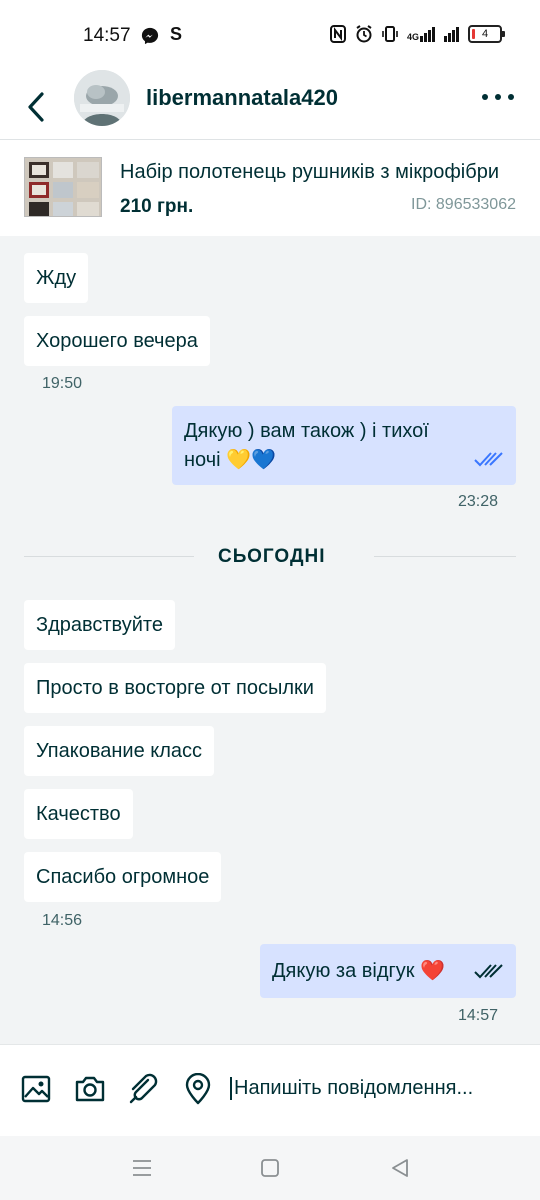  I want to click on square-icon, so click(270, 1168).